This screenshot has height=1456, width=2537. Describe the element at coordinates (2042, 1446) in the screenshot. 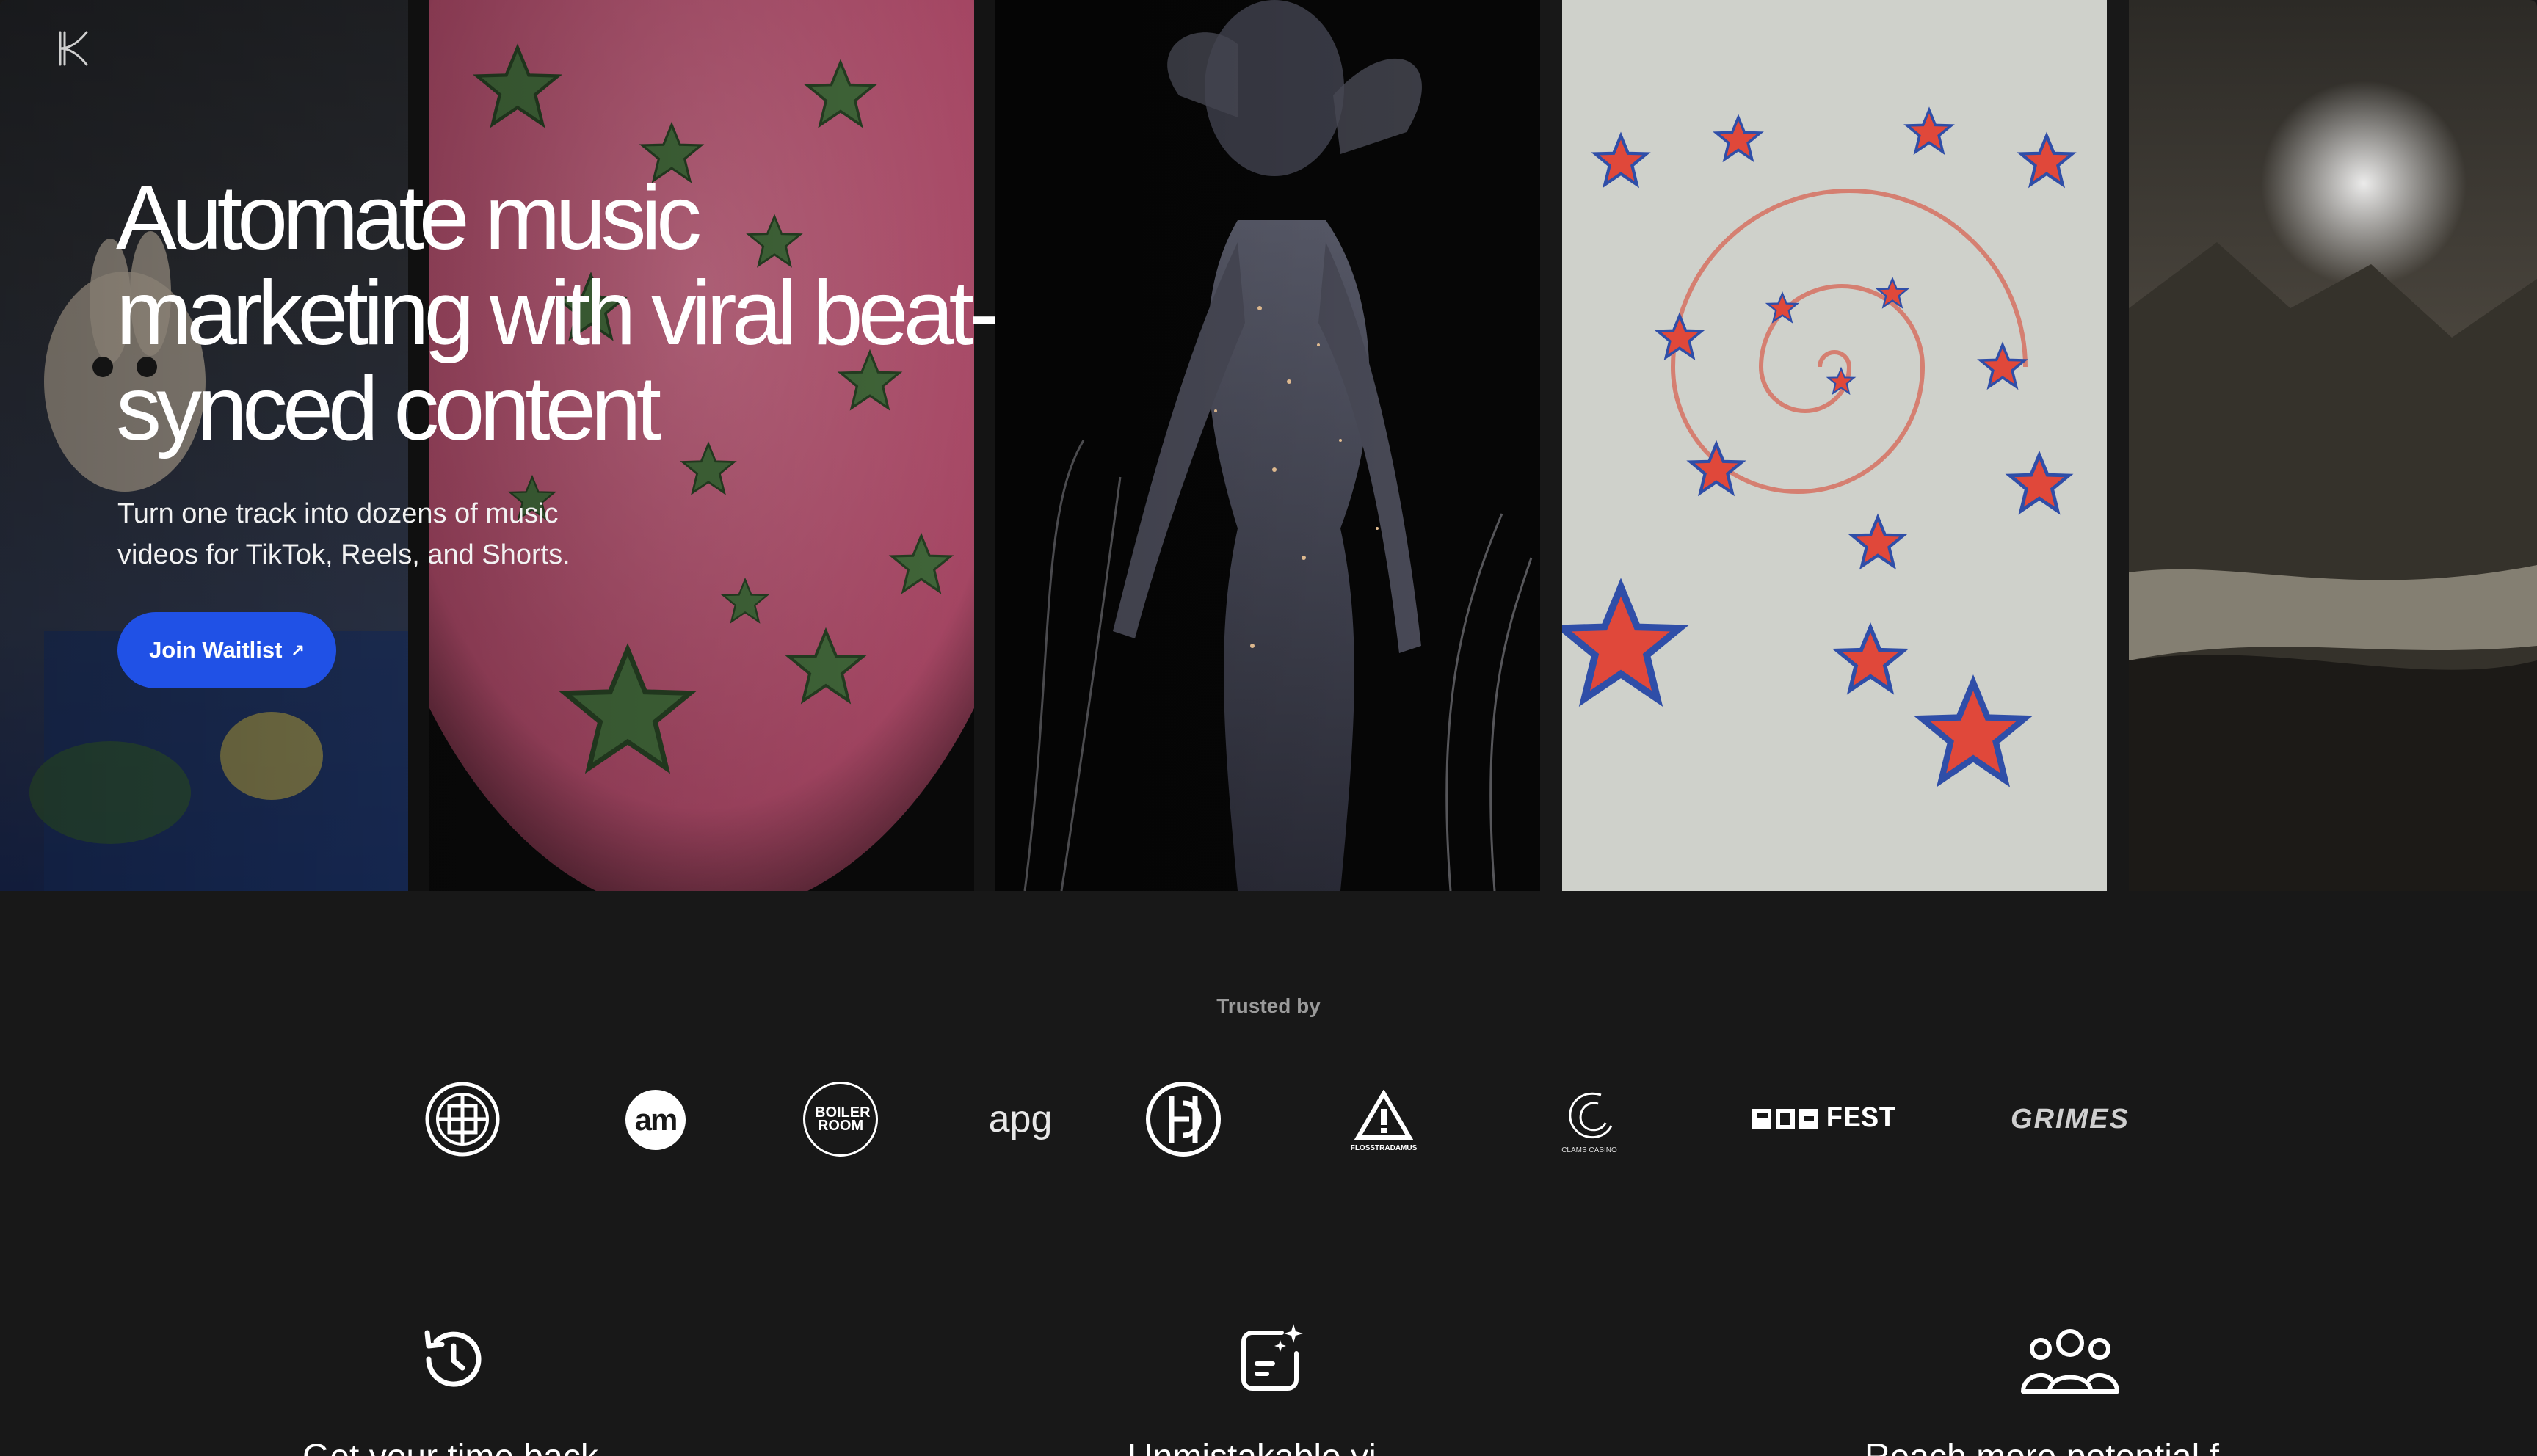

I see `feature-title-reach: Reach more potential f` at that location.